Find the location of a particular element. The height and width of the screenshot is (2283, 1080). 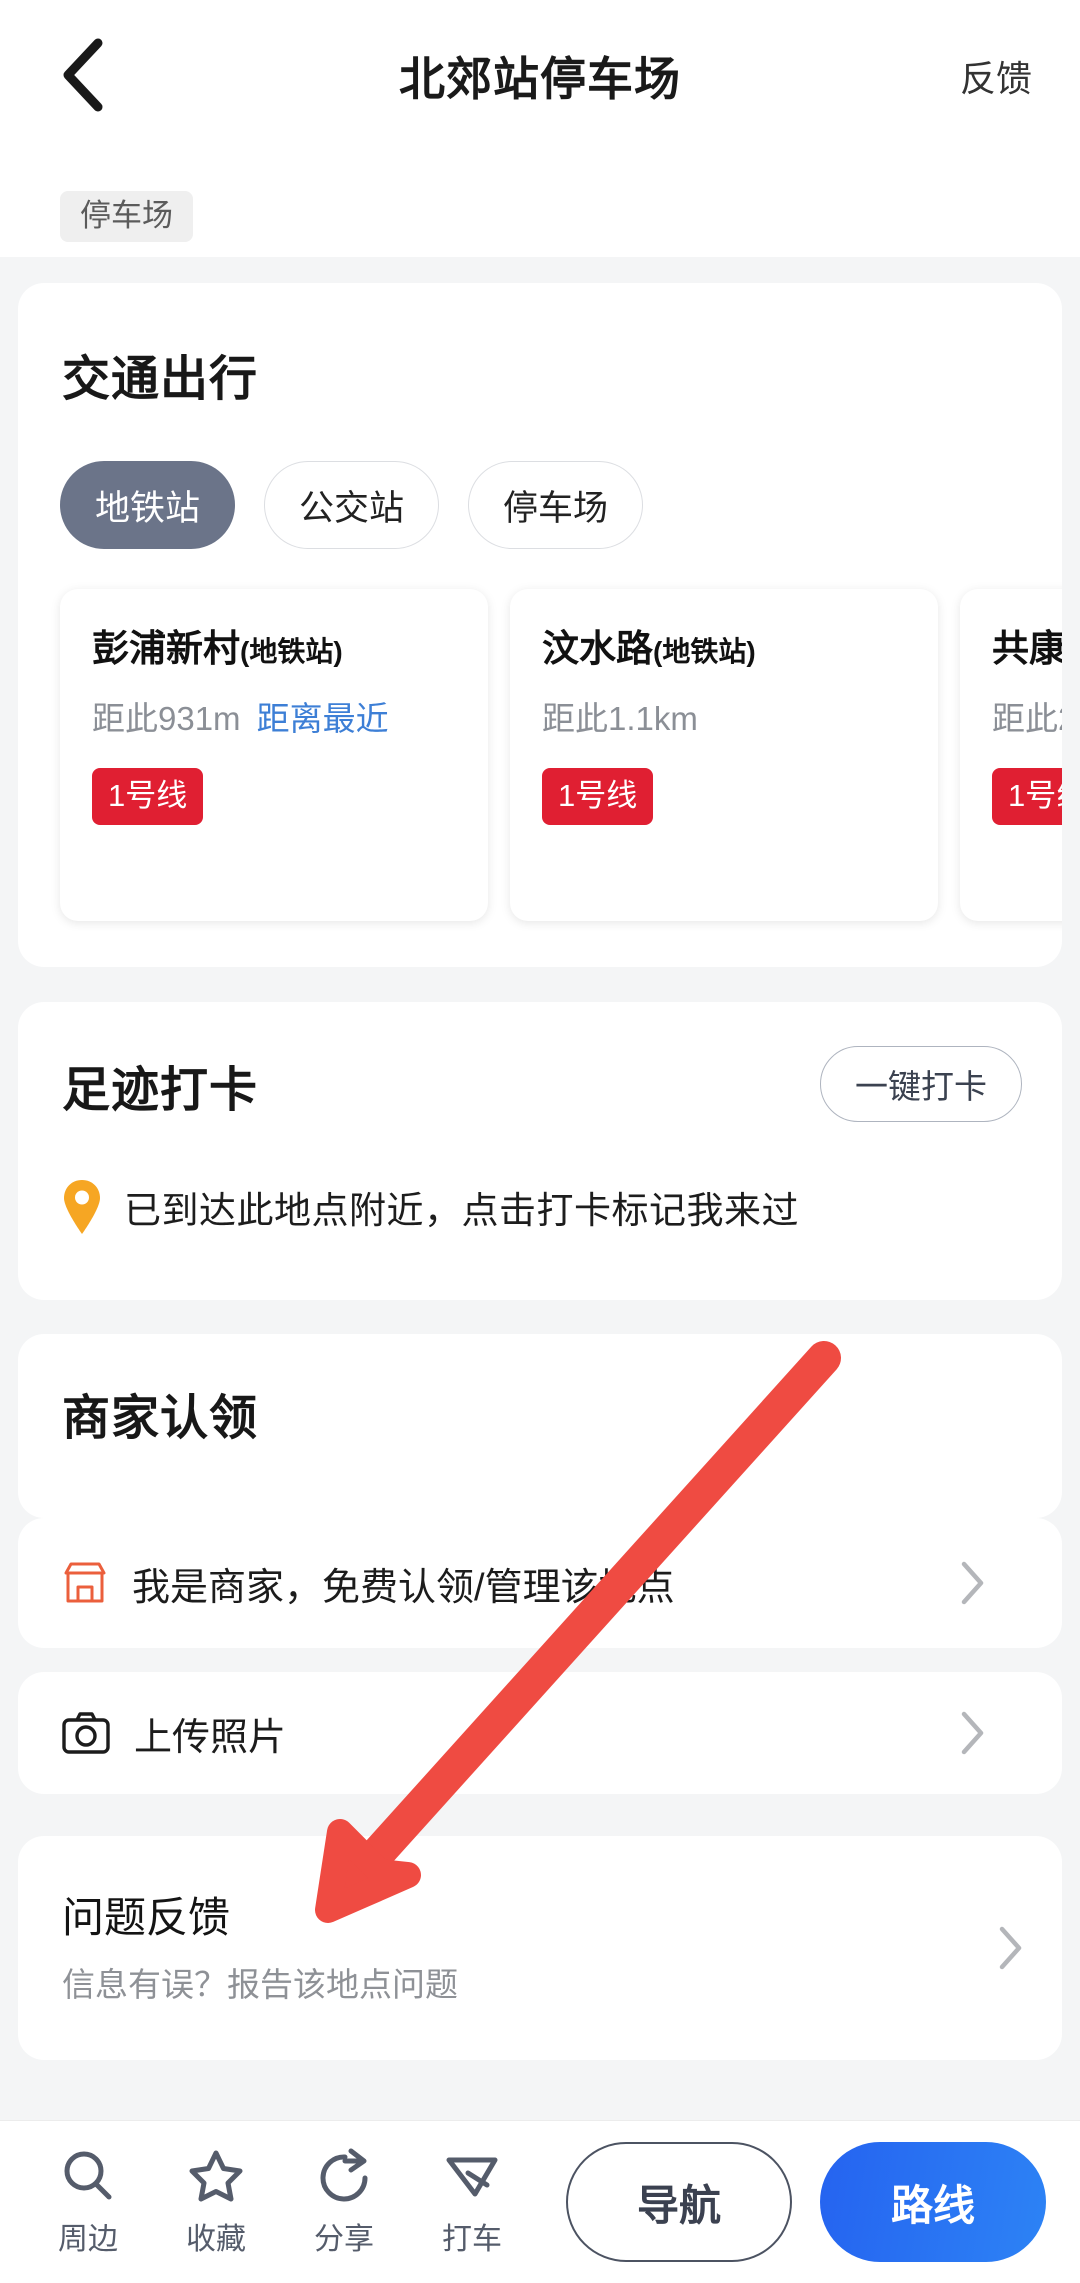

station-name: 共康路(地铁站) is located at coordinates (1027, 649).